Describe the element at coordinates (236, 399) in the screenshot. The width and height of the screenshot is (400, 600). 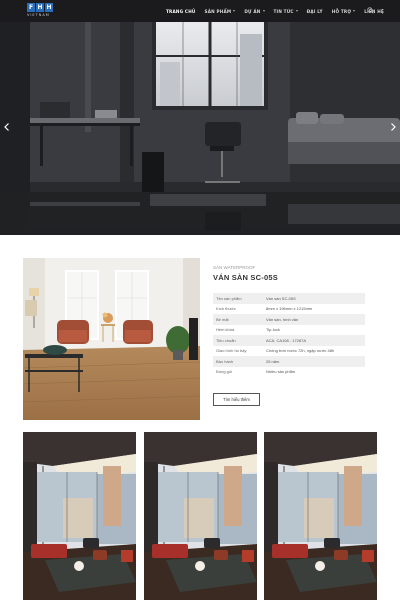
I see `learn-more-button: Tìm hiểu thêm` at that location.